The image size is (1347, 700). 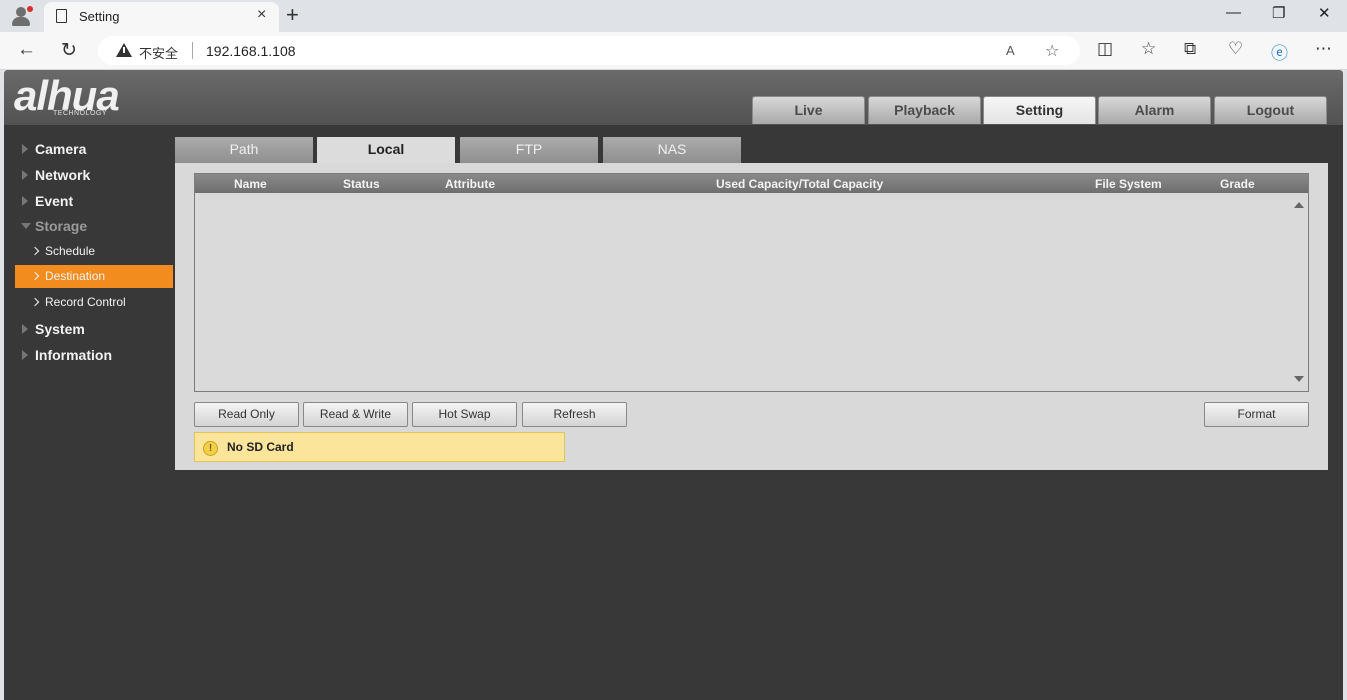 What do you see at coordinates (1323, 49) in the screenshot?
I see `more-icon: ⋯` at bounding box center [1323, 49].